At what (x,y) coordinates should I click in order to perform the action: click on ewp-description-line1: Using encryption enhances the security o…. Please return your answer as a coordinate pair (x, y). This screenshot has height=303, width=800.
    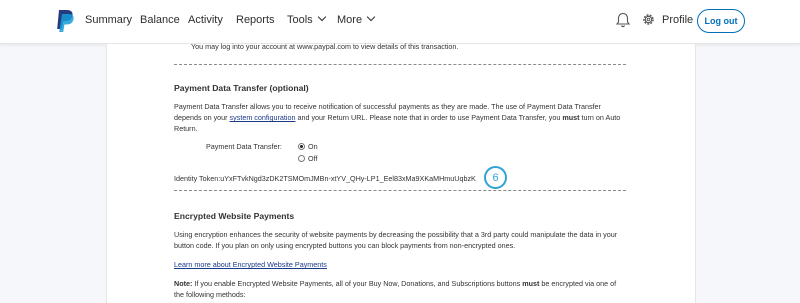
    Looking at the image, I should click on (396, 234).